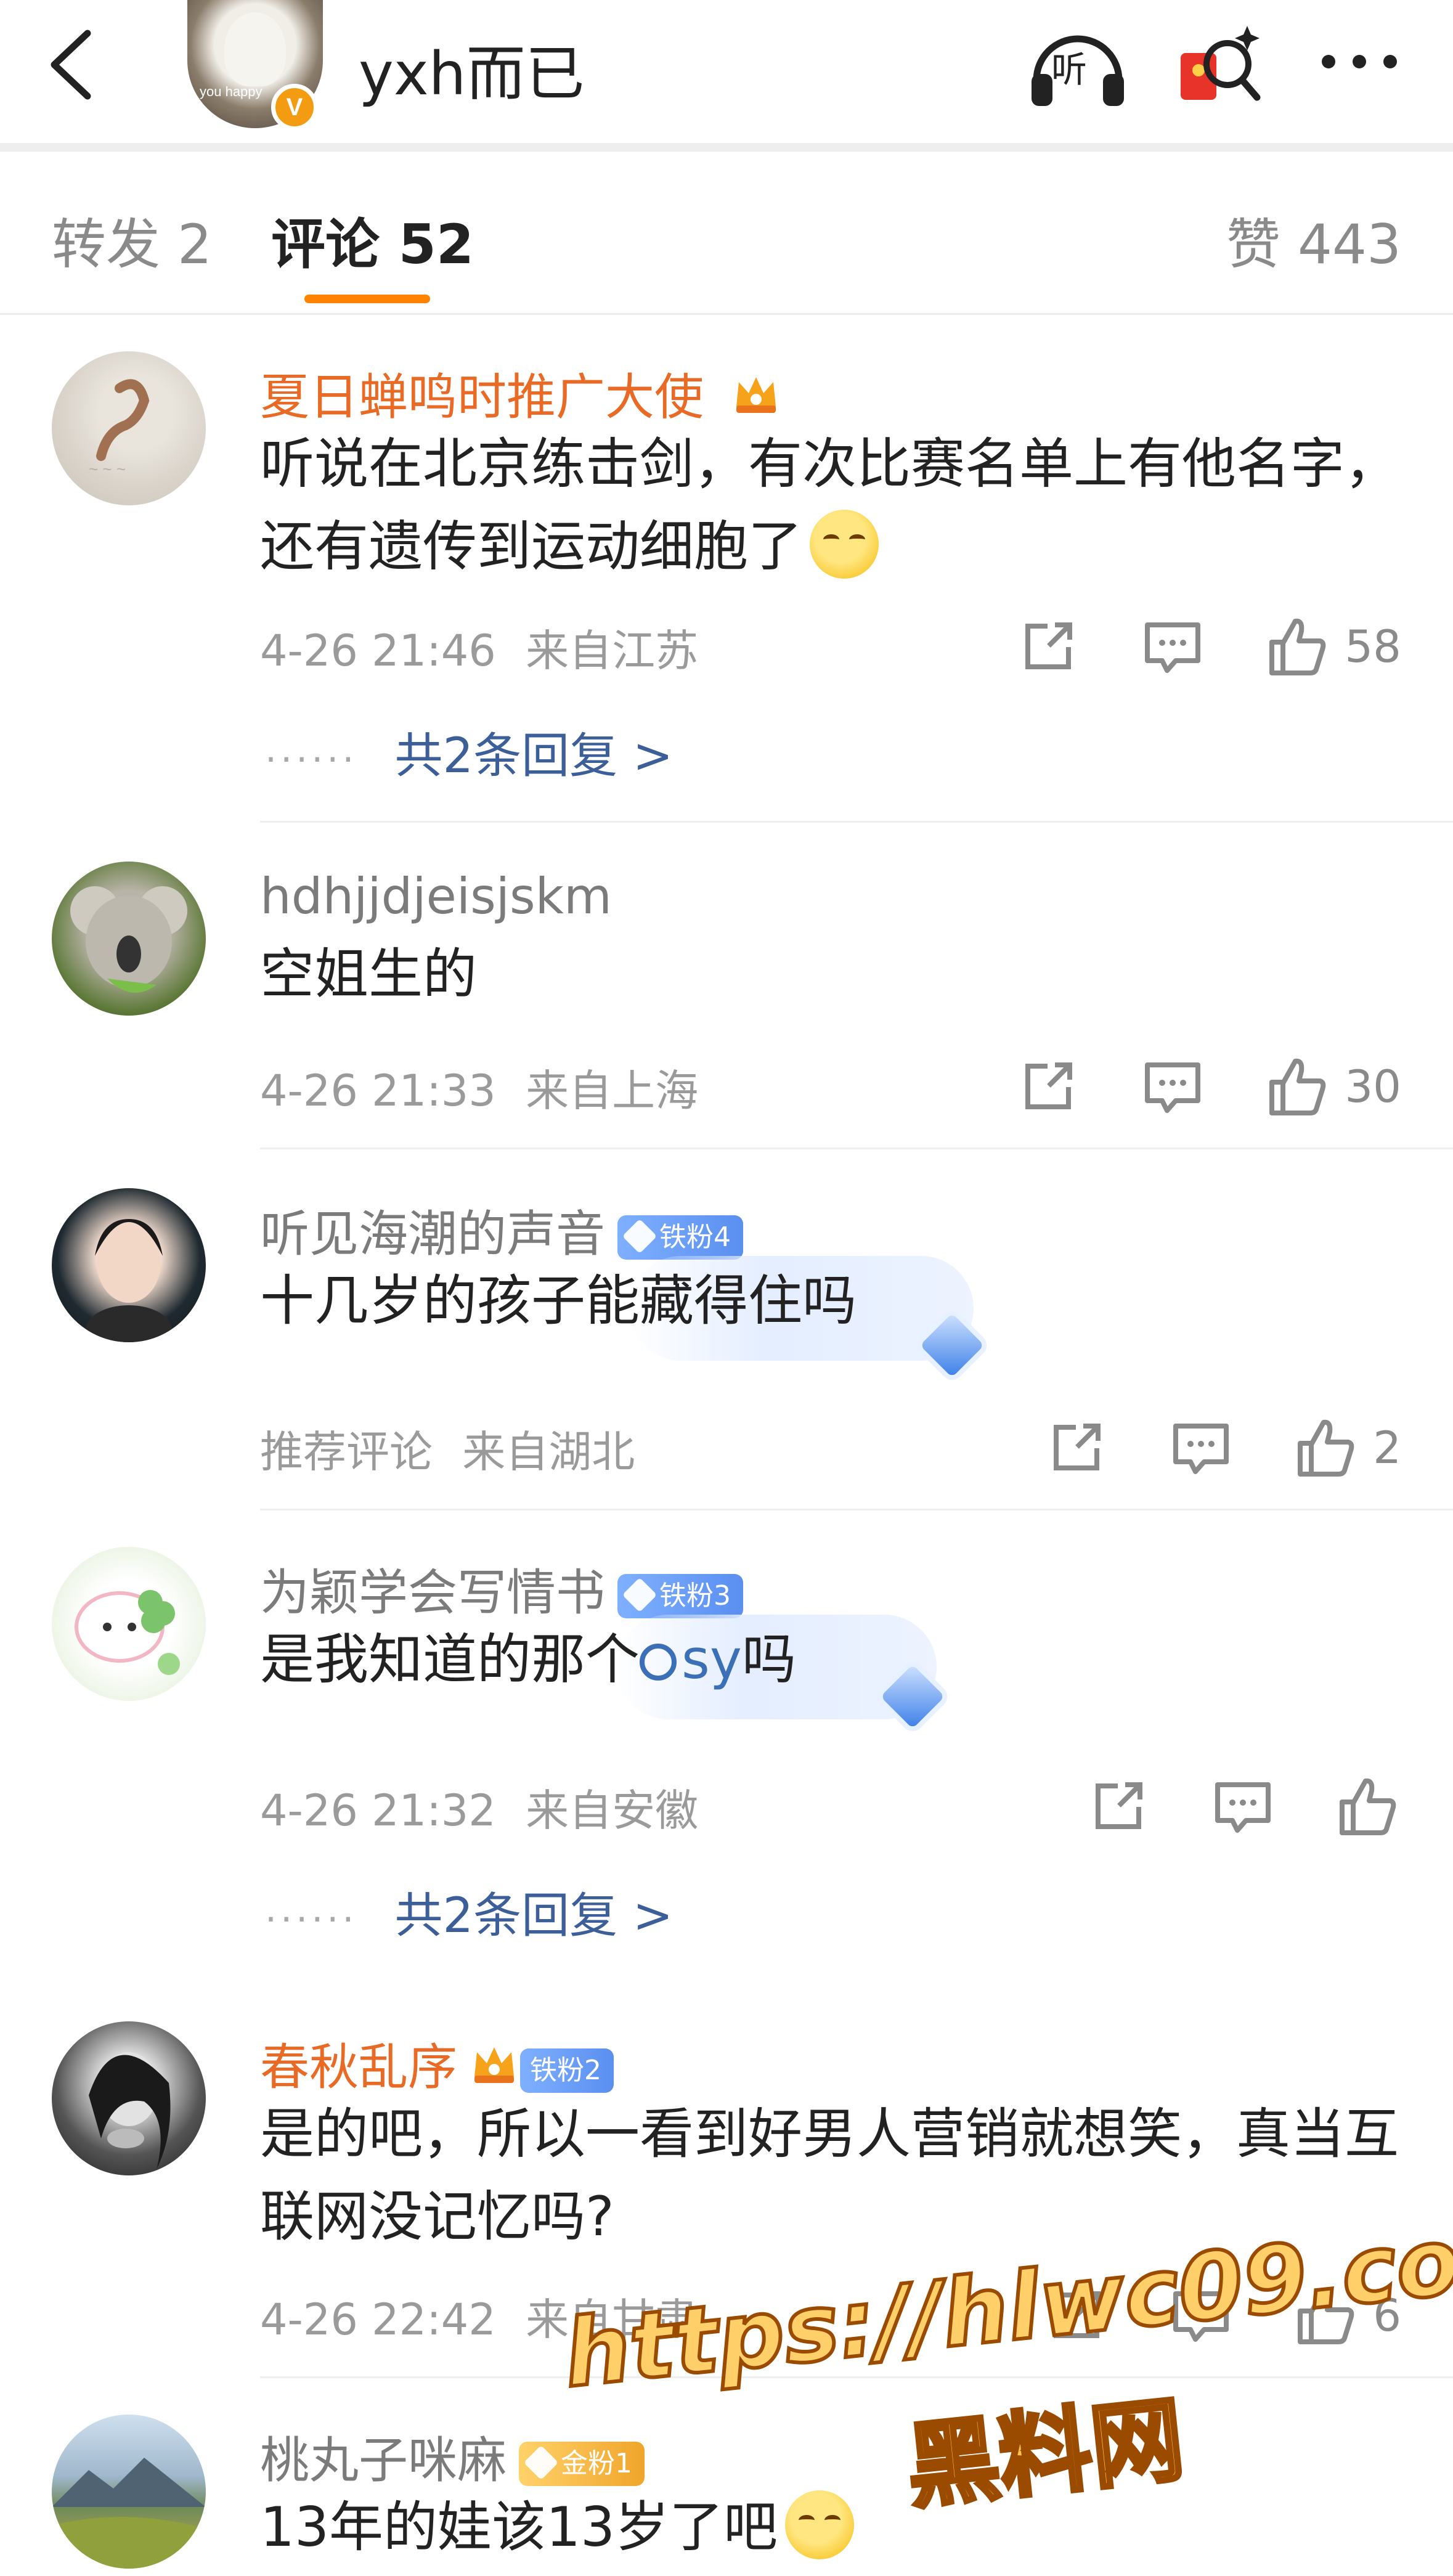 Image resolution: width=1453 pixels, height=2576 pixels. What do you see at coordinates (833, 506) in the screenshot?
I see `comment-text: 听说在北京练击剑，有次比赛名单上有他名字，还有遗传到运动细胞了` at bounding box center [833, 506].